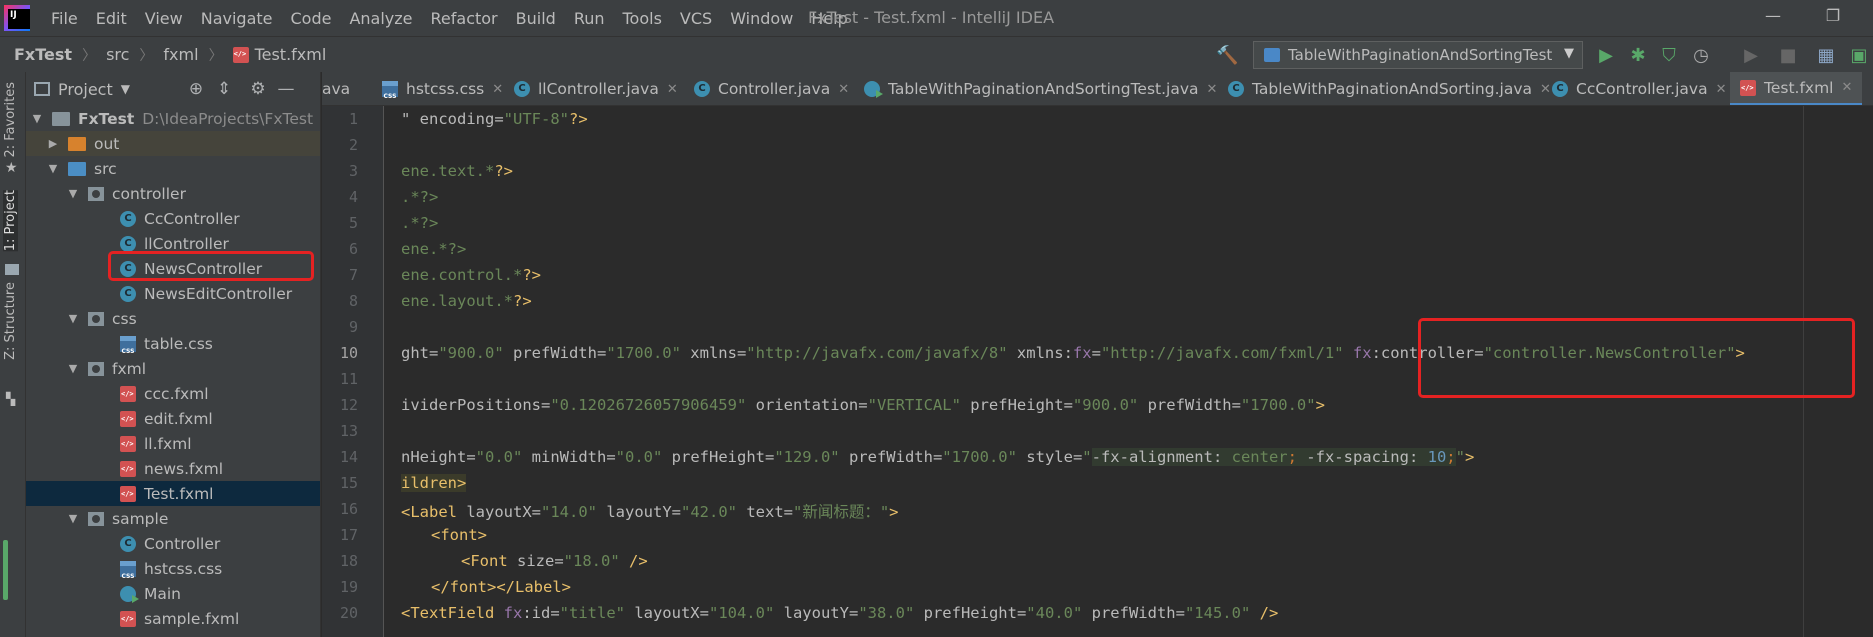  What do you see at coordinates (173, 293) in the screenshot?
I see `tree-item-newseditcontroller: NewsEditController` at bounding box center [173, 293].